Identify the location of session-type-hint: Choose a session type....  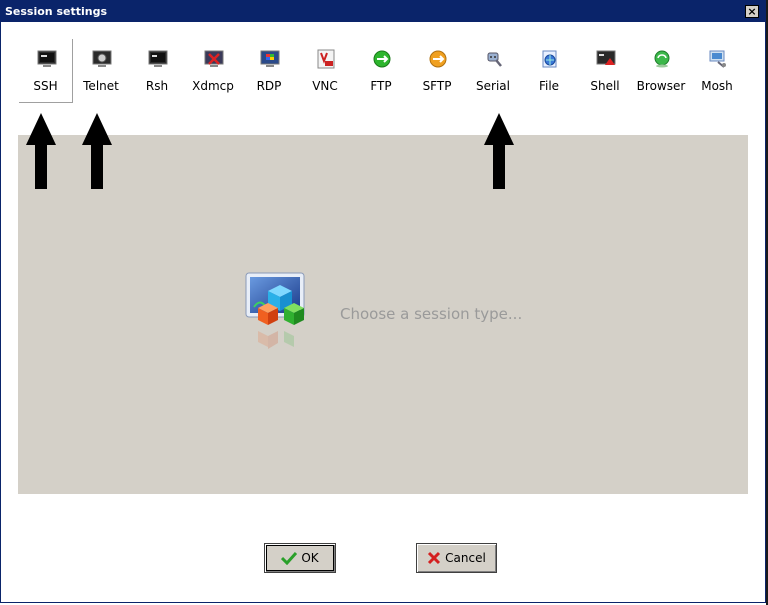
(431, 314).